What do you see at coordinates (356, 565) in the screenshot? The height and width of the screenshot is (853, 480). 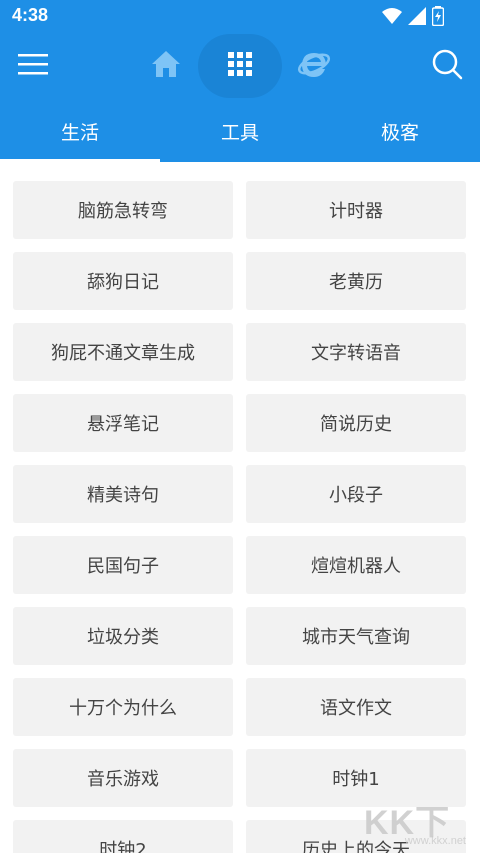 I see `grid-item: 煊煊机器人` at bounding box center [356, 565].